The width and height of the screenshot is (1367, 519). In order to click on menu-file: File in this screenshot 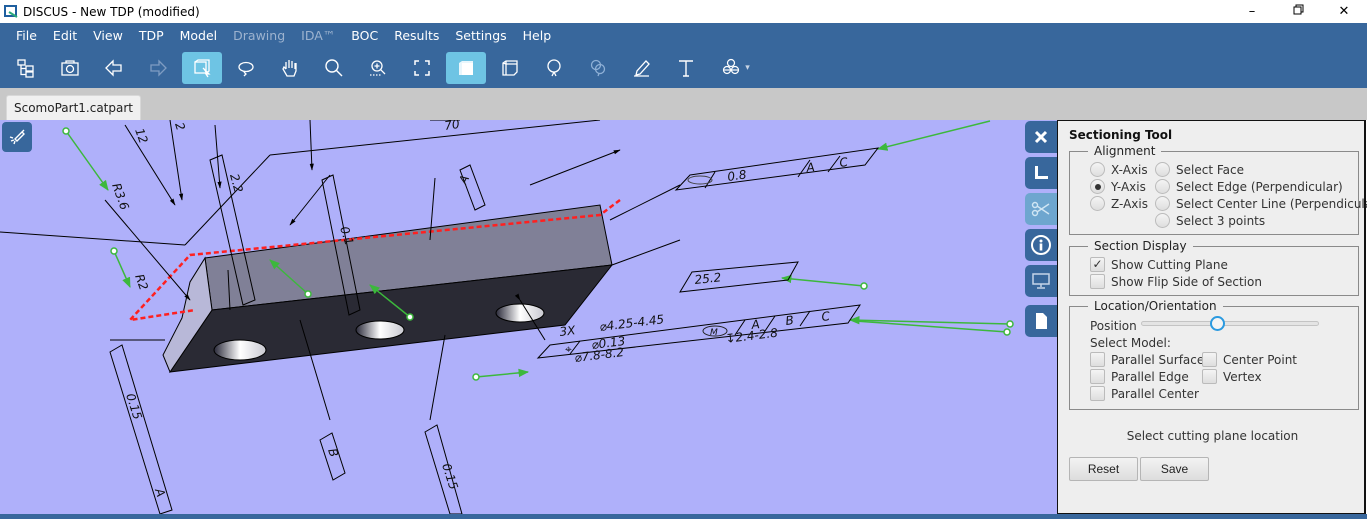, I will do `click(26, 35)`.